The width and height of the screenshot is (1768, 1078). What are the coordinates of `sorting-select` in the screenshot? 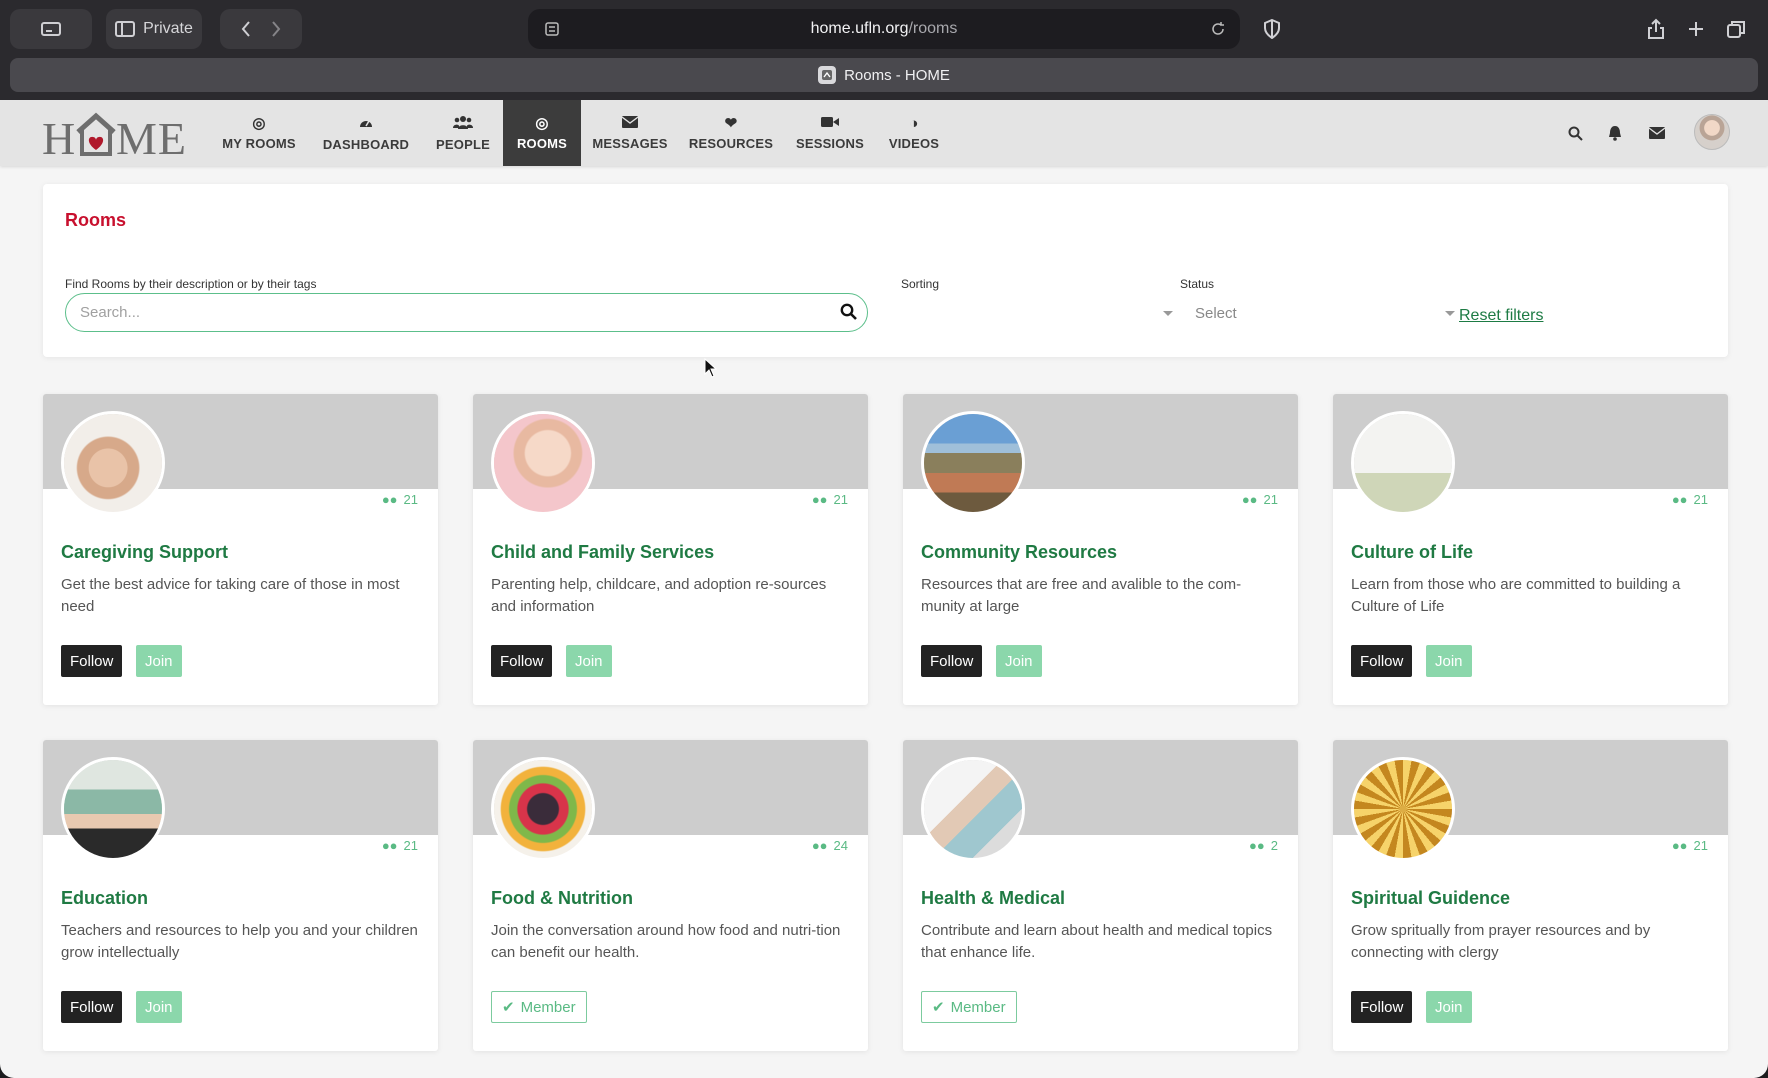 It's located at (1037, 313).